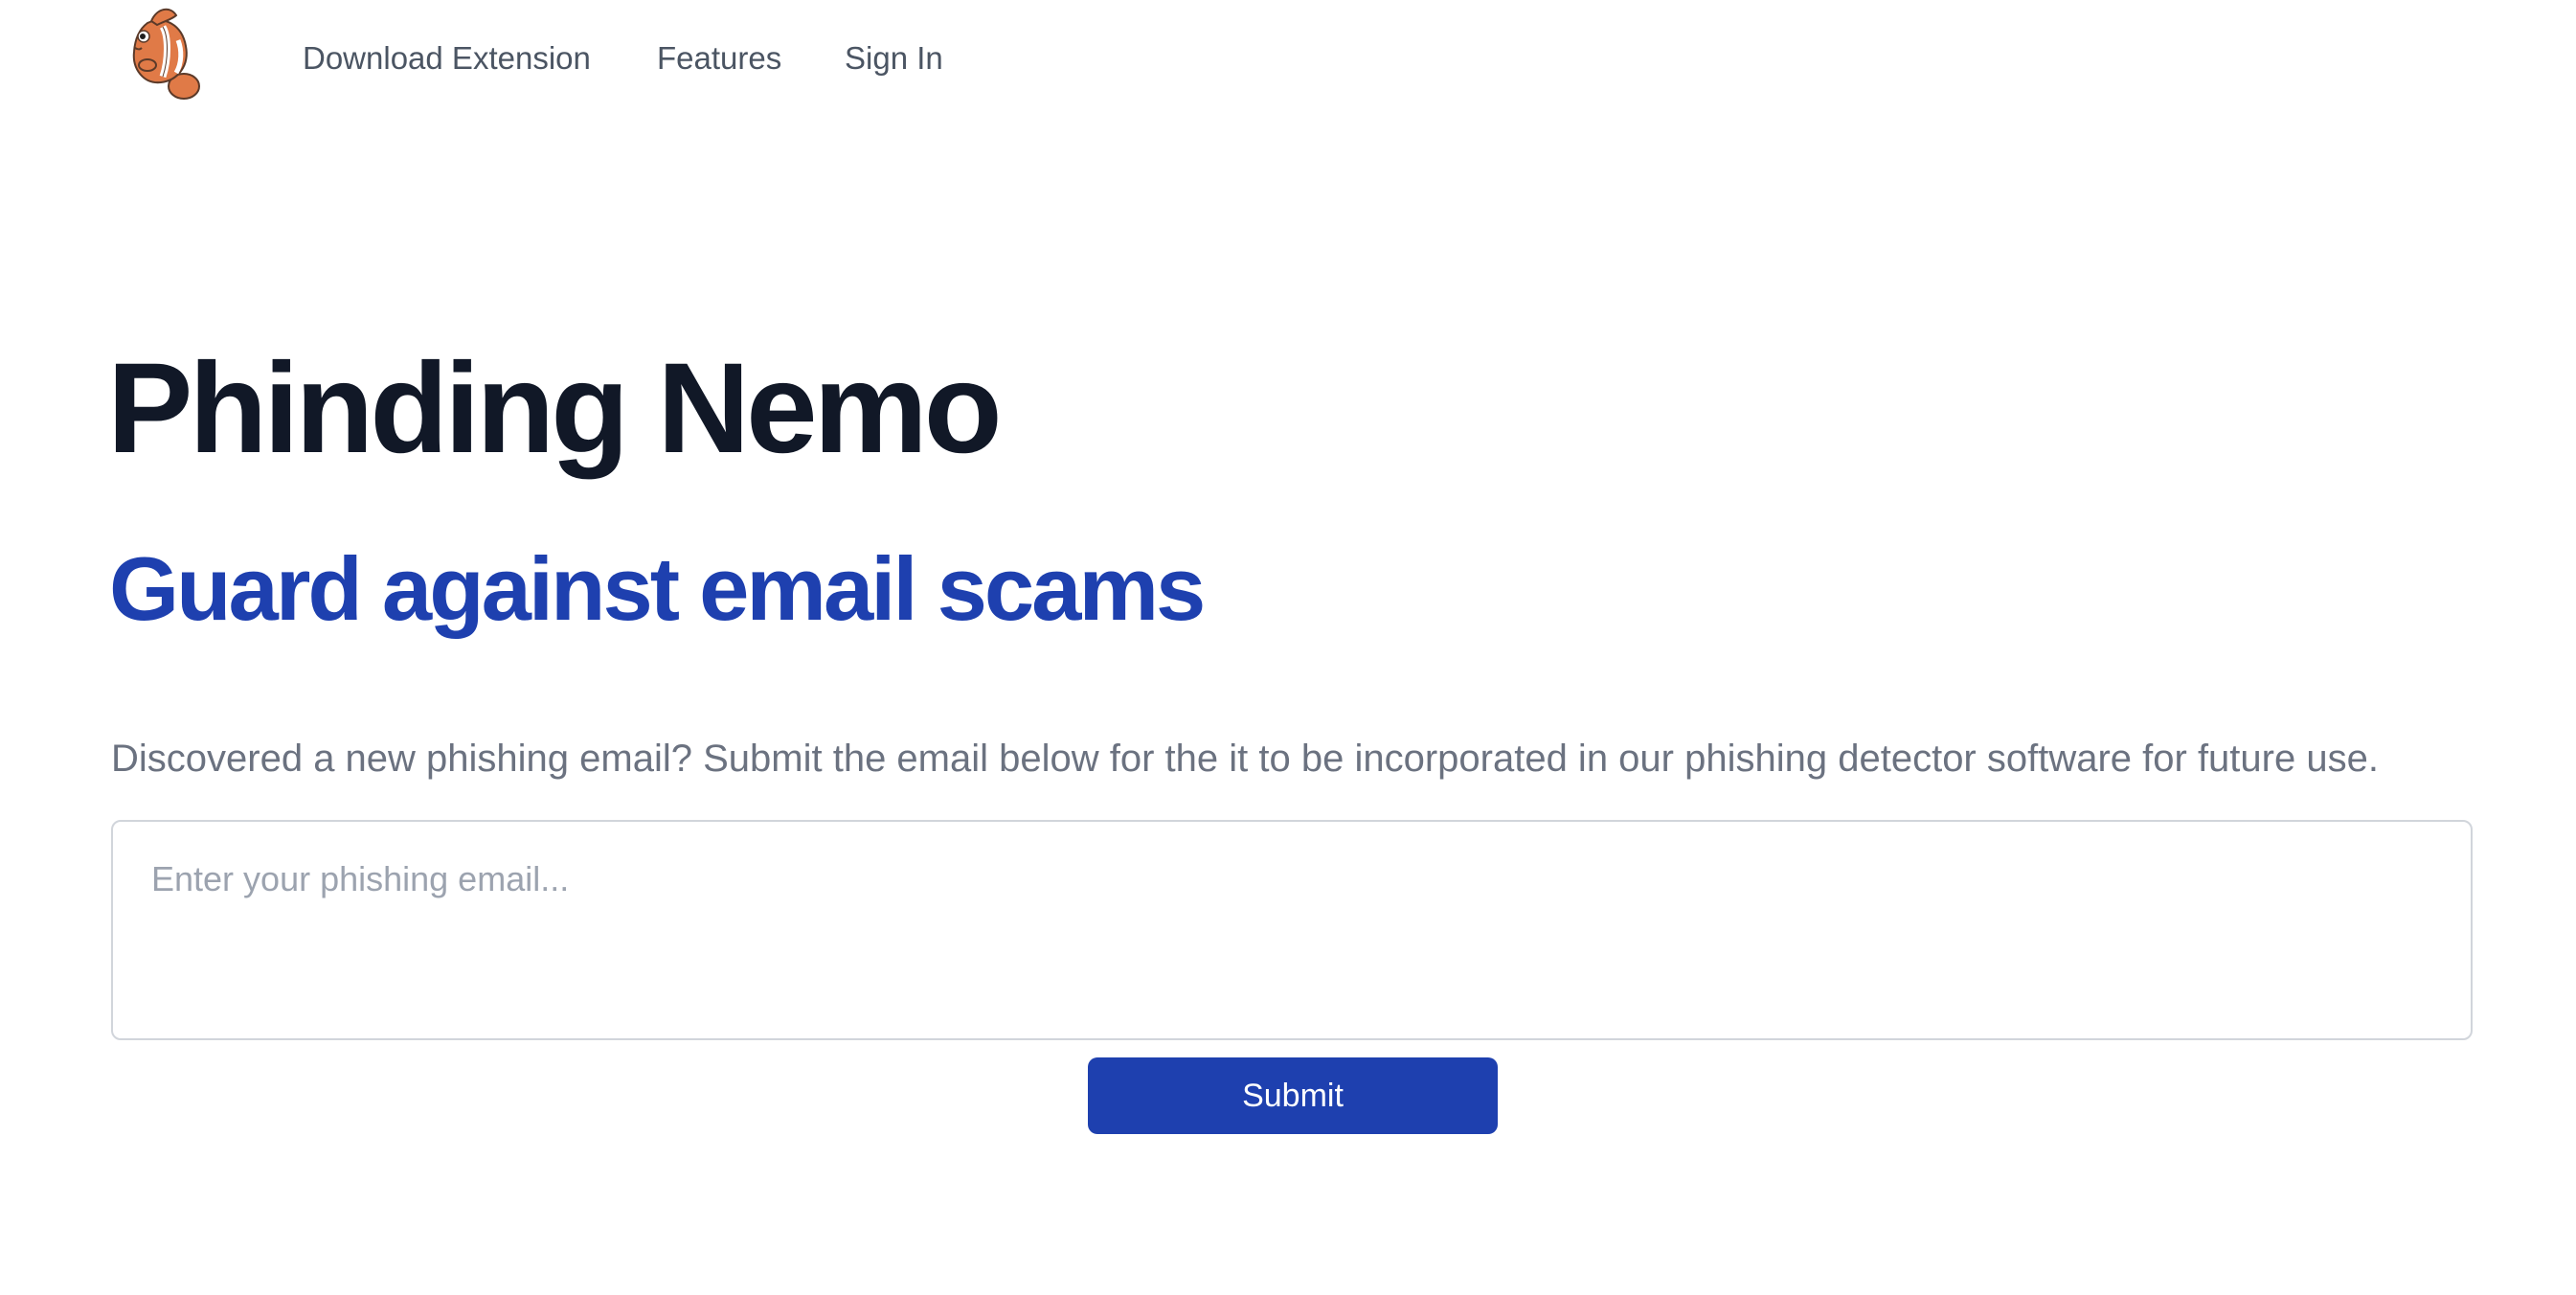 This screenshot has width=2576, height=1295. What do you see at coordinates (555, 409) in the screenshot?
I see `page-title: Phinding Nemo` at bounding box center [555, 409].